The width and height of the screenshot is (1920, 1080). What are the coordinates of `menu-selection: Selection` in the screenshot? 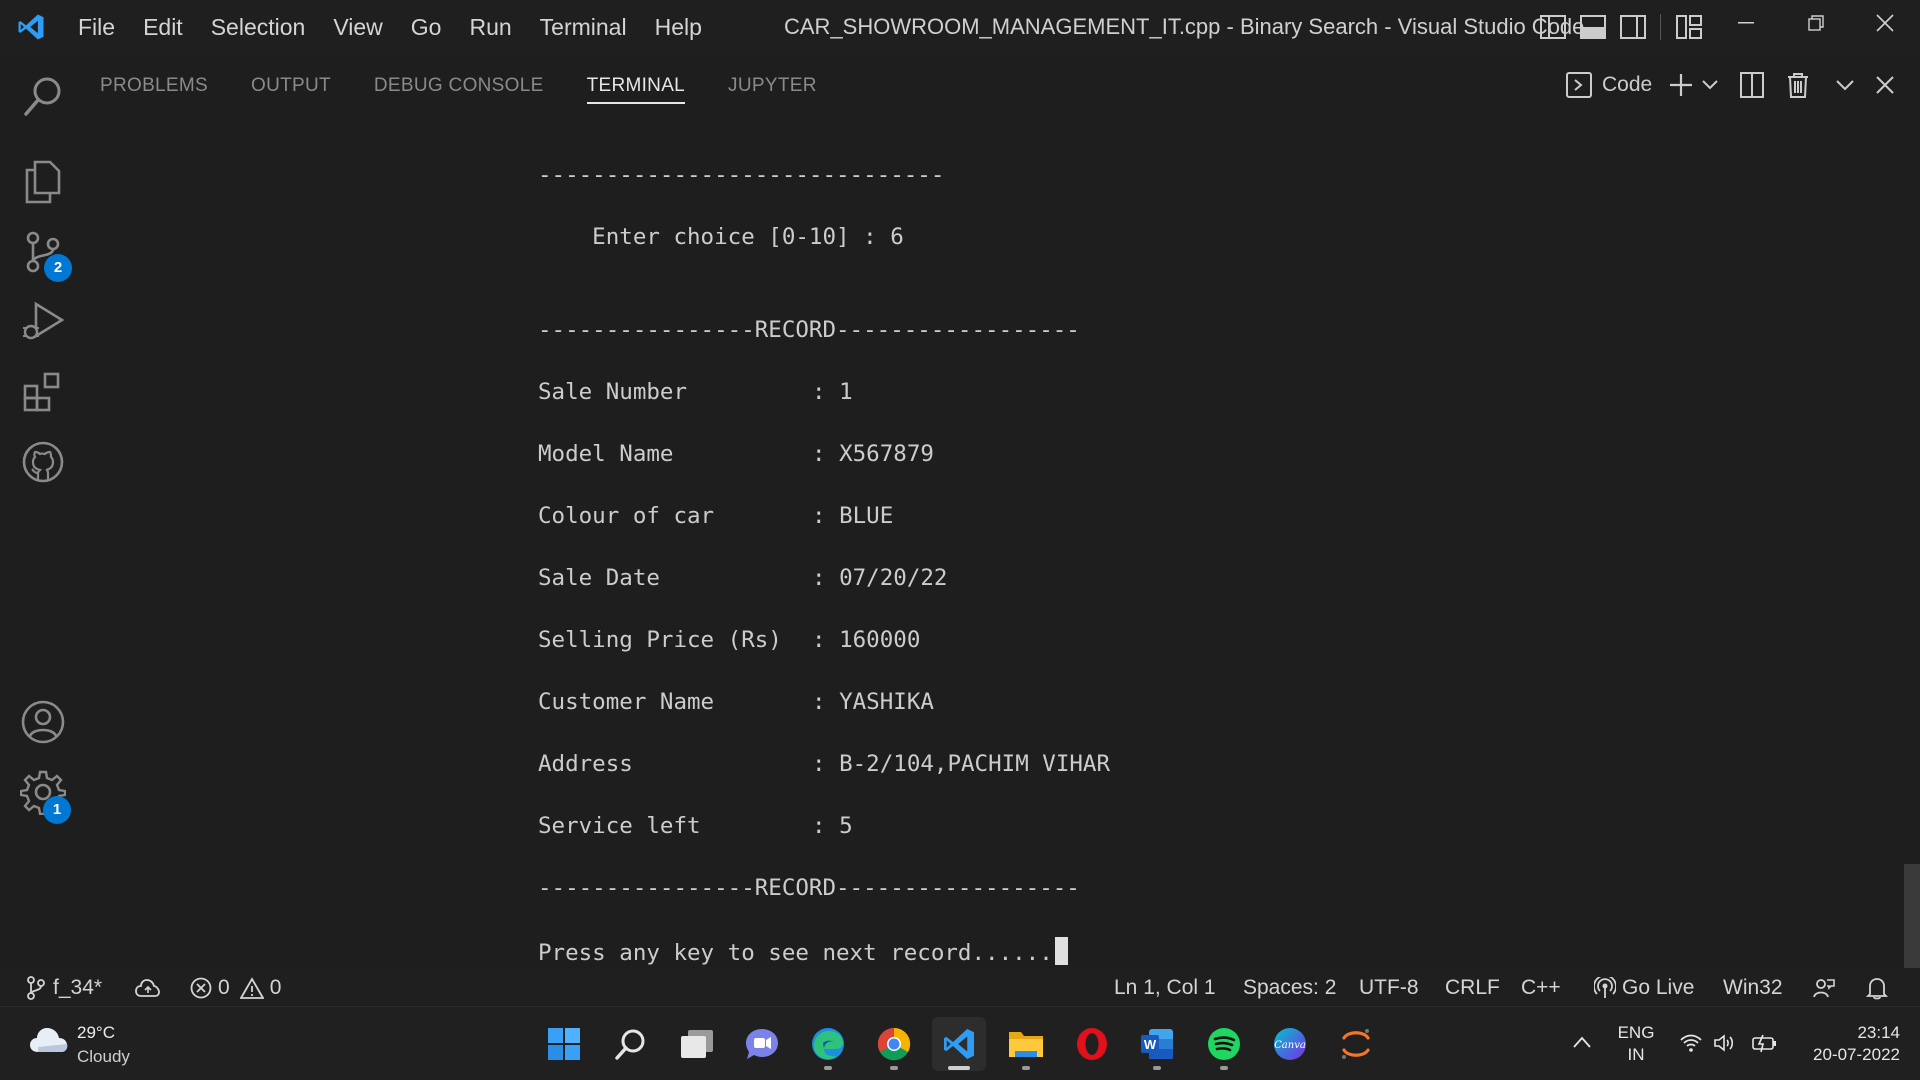 It's located at (258, 27).